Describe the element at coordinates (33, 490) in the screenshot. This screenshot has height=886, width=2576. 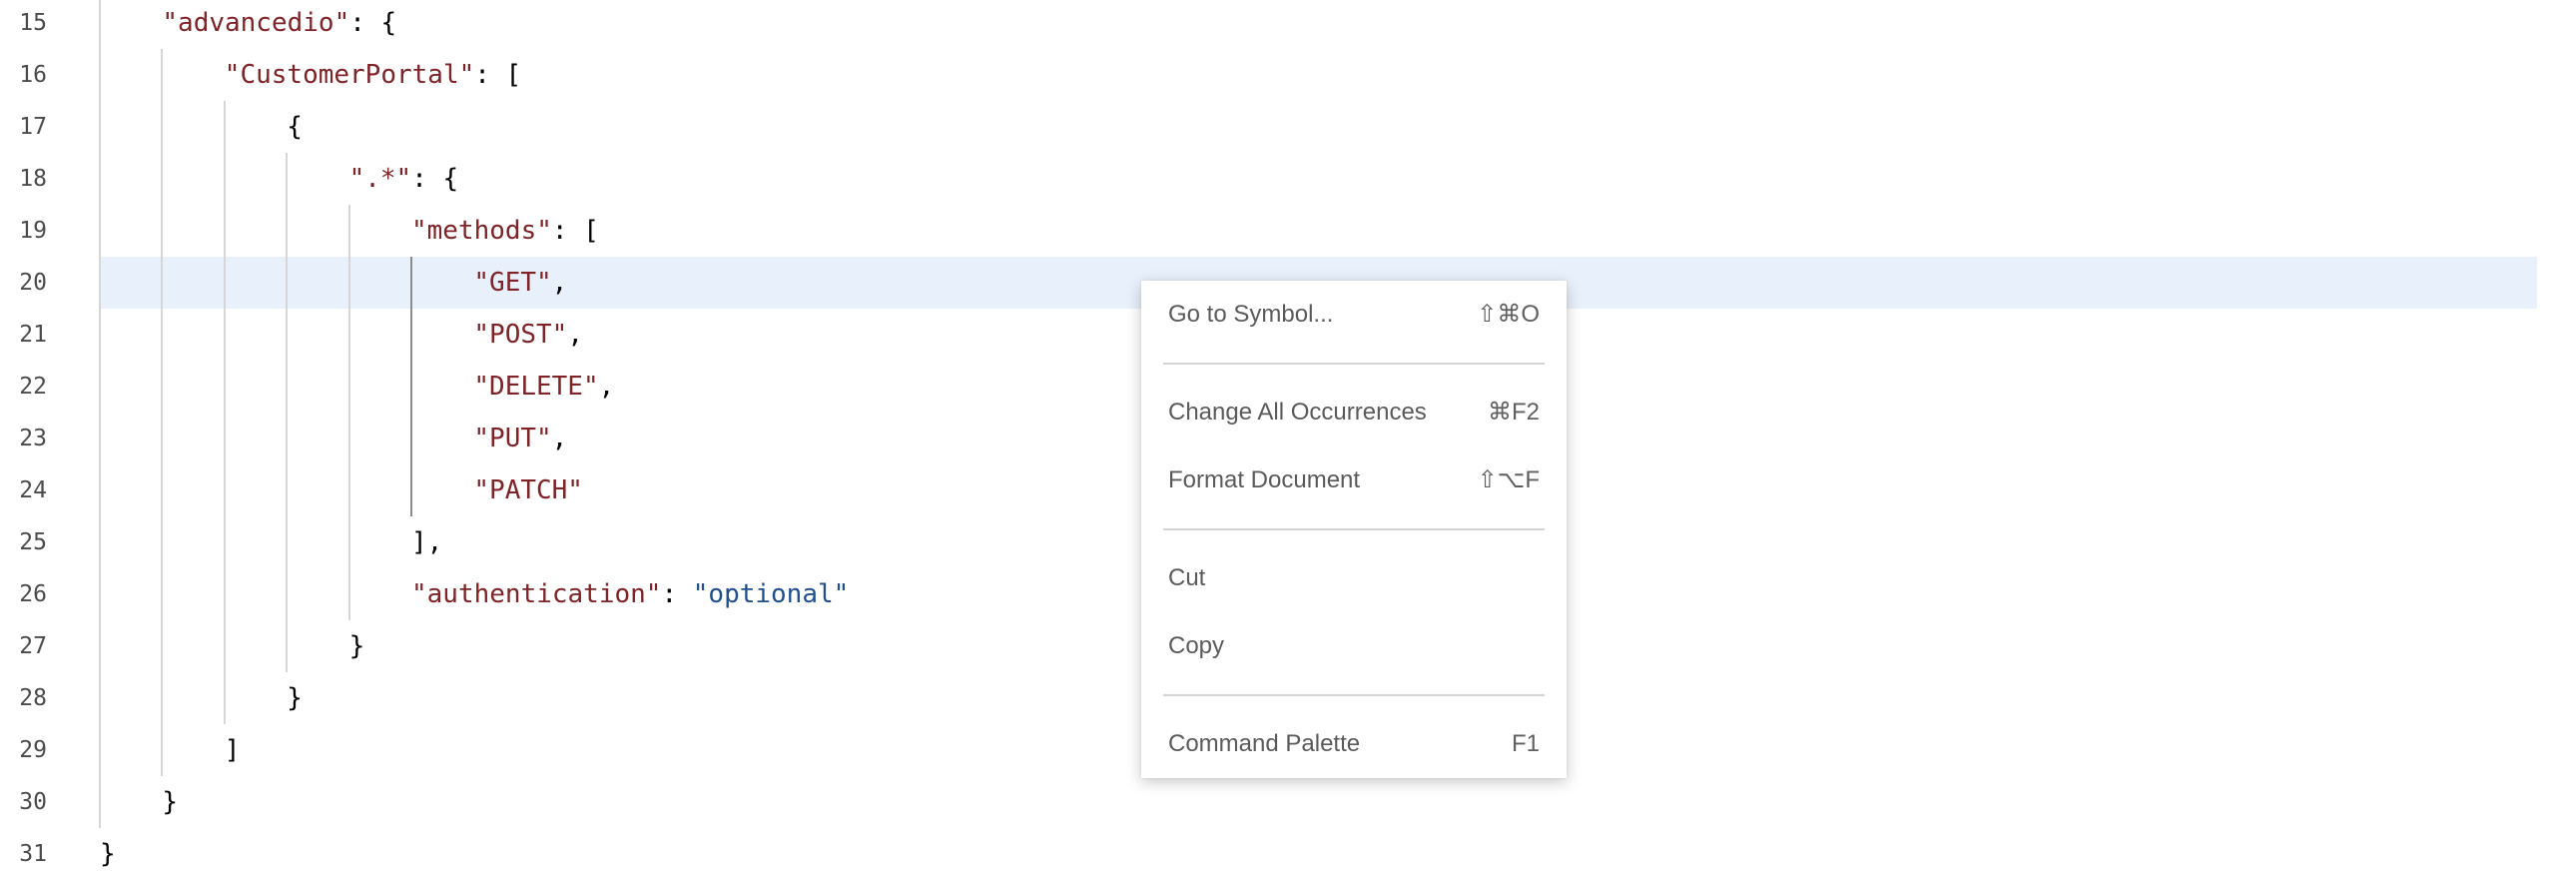
I see `line-number: 24` at that location.